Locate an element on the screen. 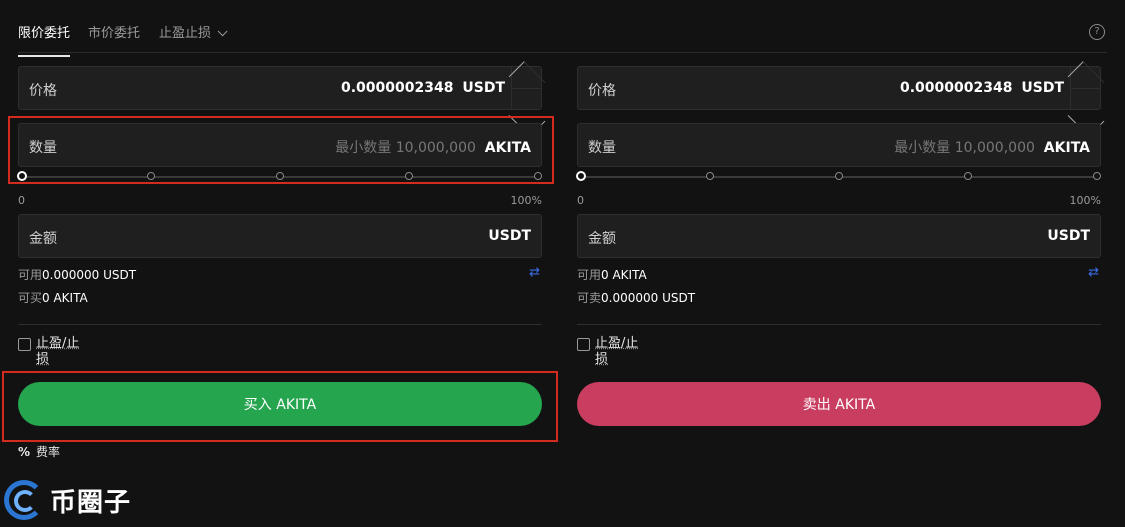  buy-available-label: 可用 is located at coordinates (30, 275).